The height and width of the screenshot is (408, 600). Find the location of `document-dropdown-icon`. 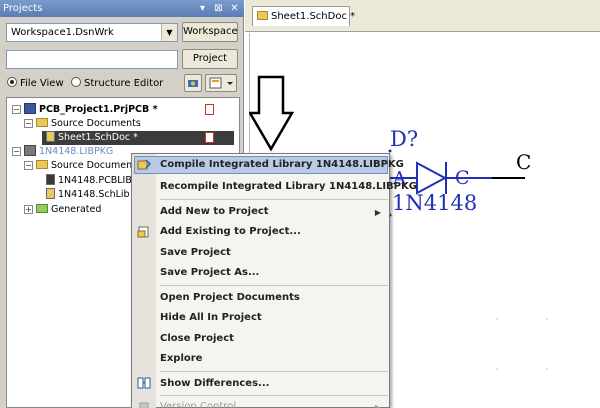

document-dropdown-icon is located at coordinates (221, 83).